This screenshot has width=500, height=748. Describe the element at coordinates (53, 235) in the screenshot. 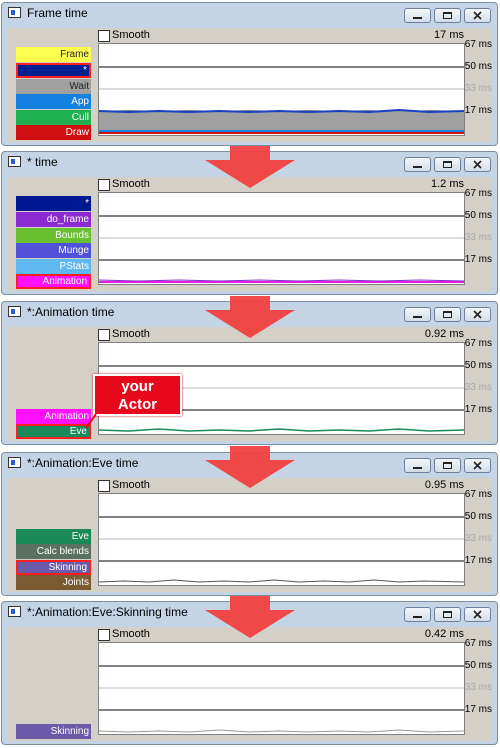

I see `legend-item-bounds: Bounds` at that location.